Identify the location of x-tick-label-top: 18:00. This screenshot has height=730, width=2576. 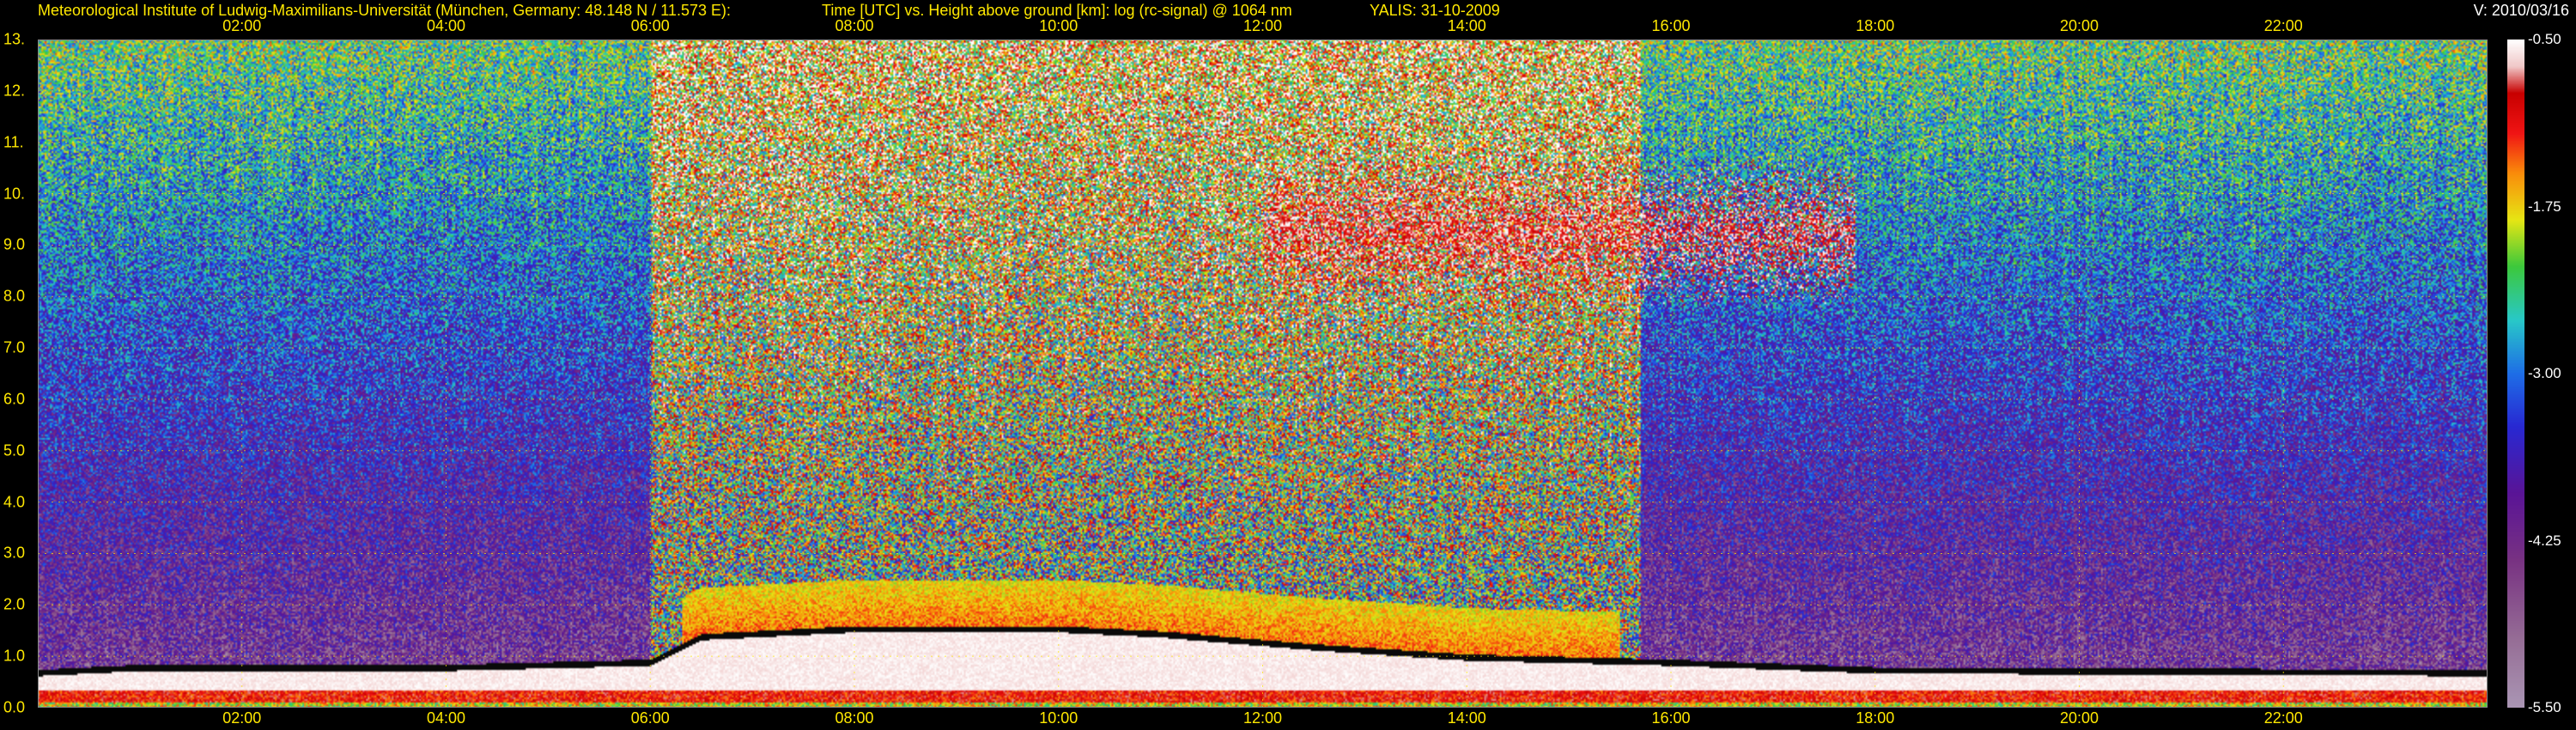
(1875, 25).